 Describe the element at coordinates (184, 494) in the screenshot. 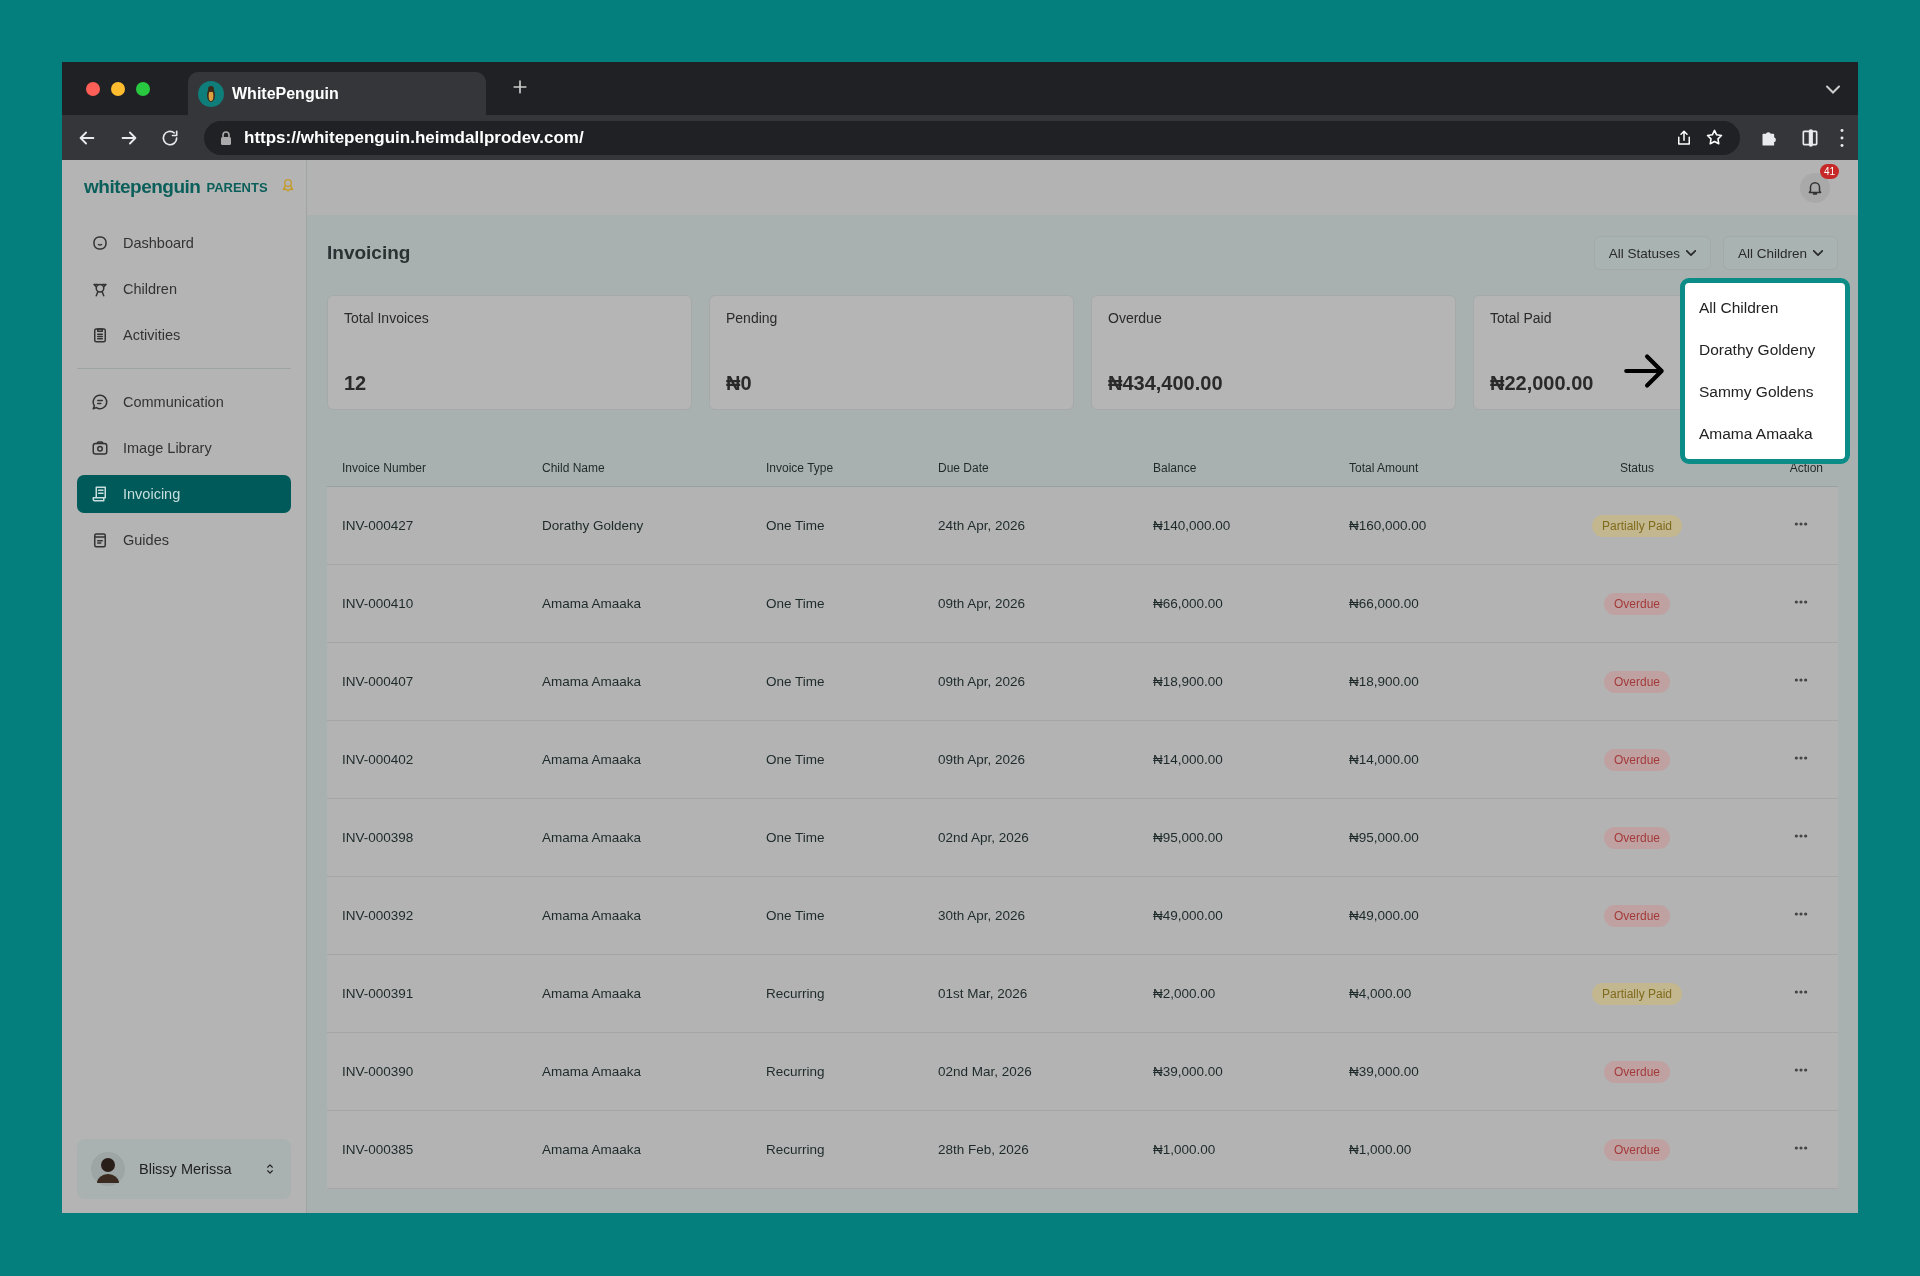

I see `sidebar-item: Invoicing` at that location.